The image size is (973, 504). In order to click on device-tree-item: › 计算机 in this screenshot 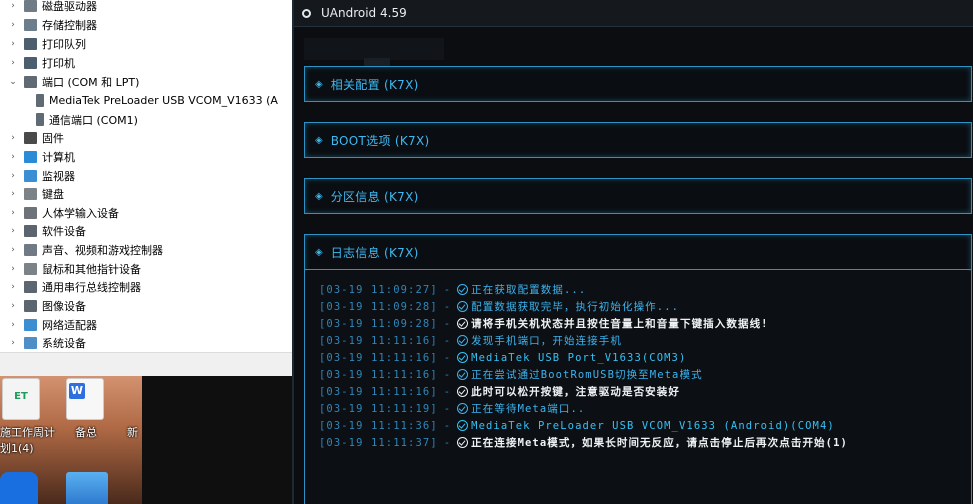, I will do `click(37, 156)`.